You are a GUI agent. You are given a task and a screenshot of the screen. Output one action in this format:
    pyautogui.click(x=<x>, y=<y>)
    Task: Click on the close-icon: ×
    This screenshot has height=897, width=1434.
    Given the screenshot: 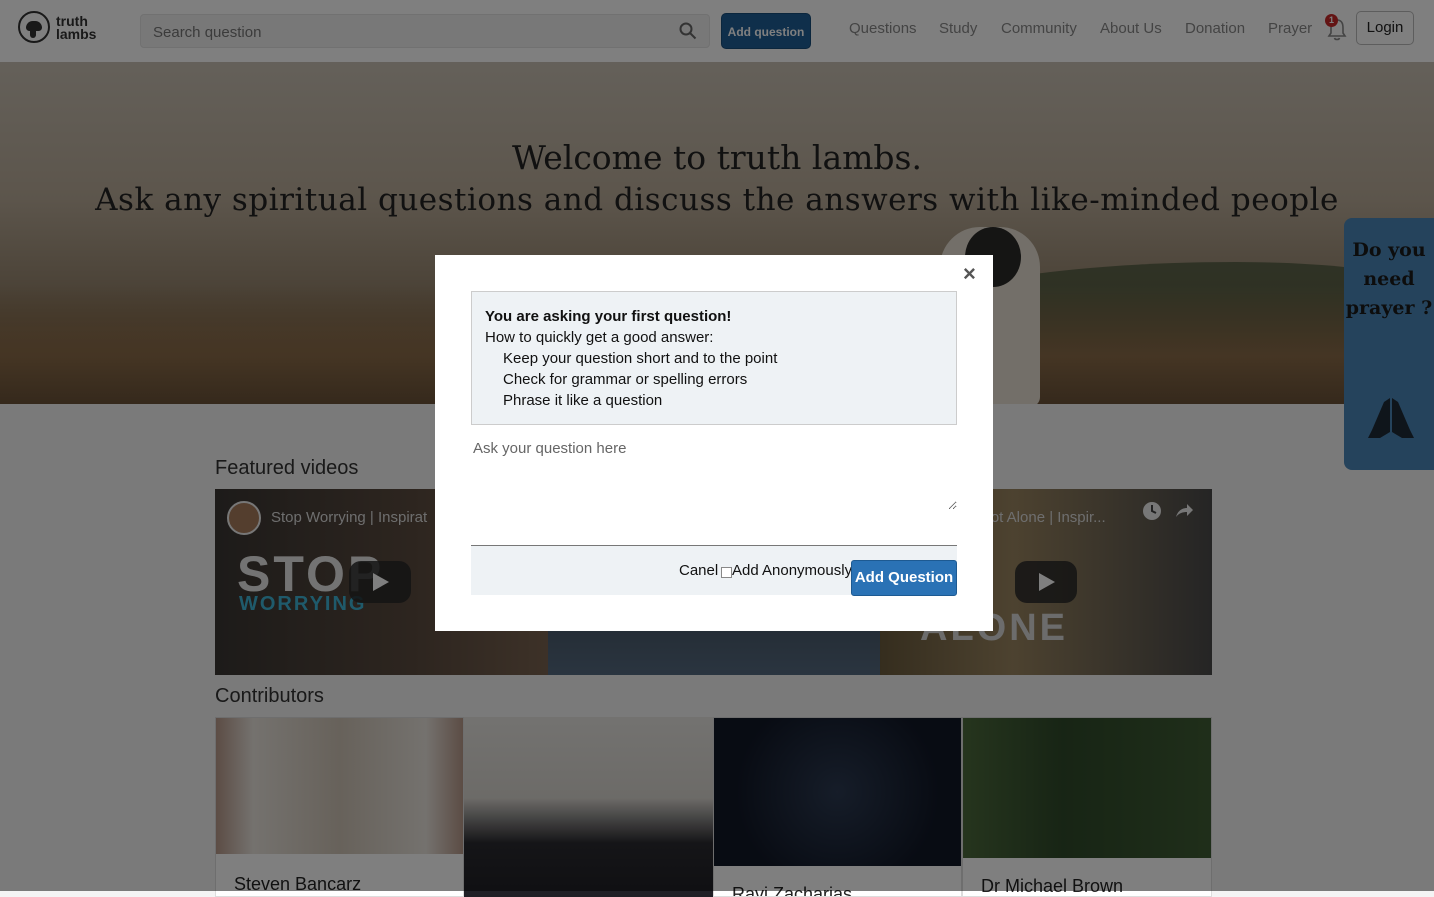 What is the action you would take?
    pyautogui.click(x=969, y=274)
    